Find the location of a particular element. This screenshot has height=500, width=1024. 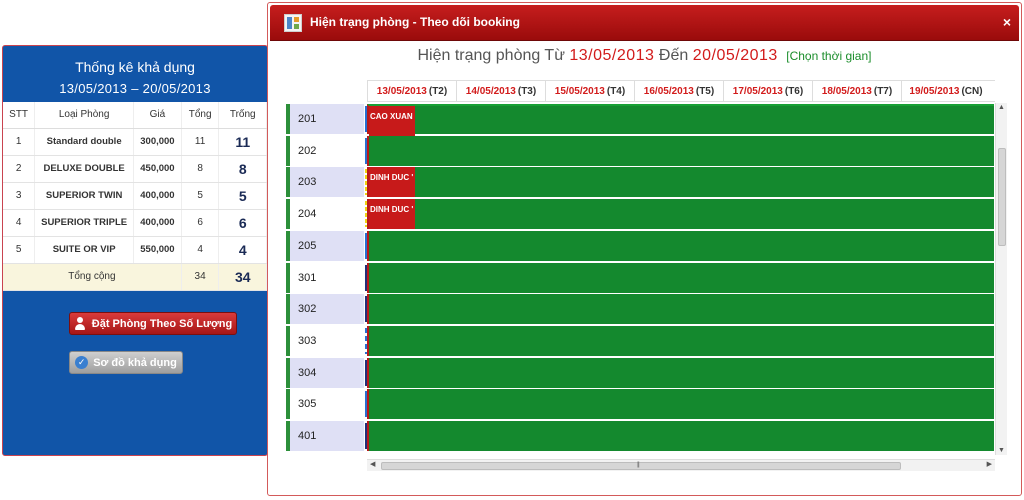

horizontal-scroll-thumb is located at coordinates (641, 466).